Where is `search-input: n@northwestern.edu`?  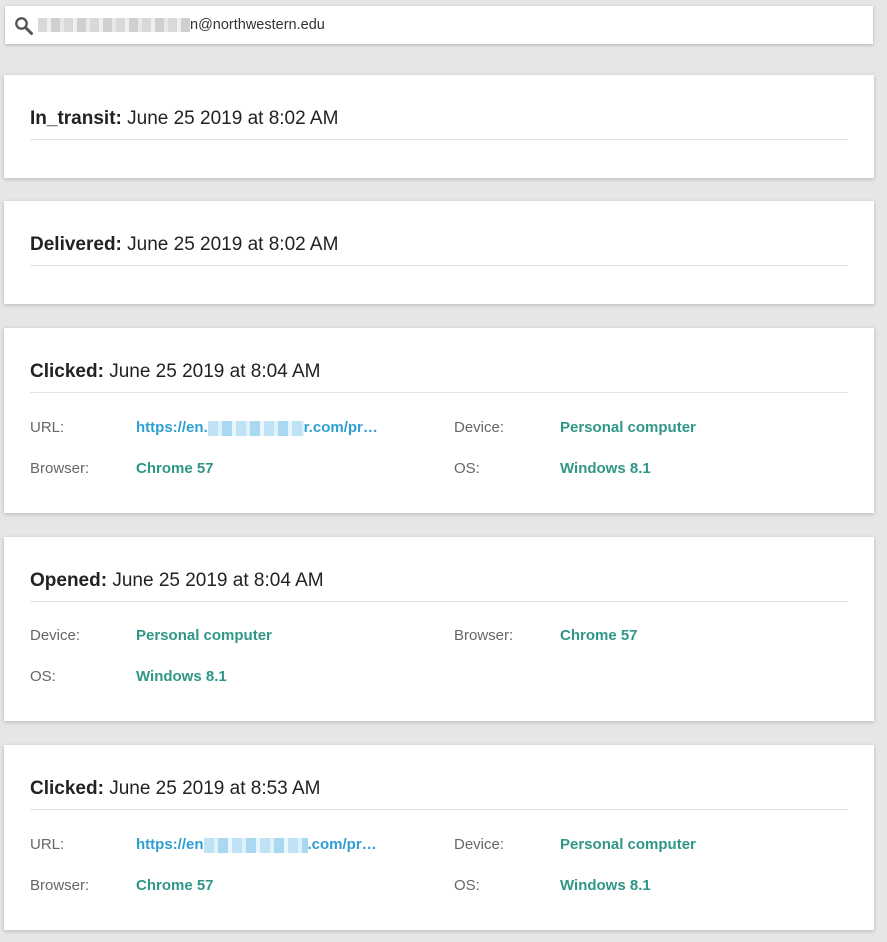 search-input: n@northwestern.edu is located at coordinates (181, 25).